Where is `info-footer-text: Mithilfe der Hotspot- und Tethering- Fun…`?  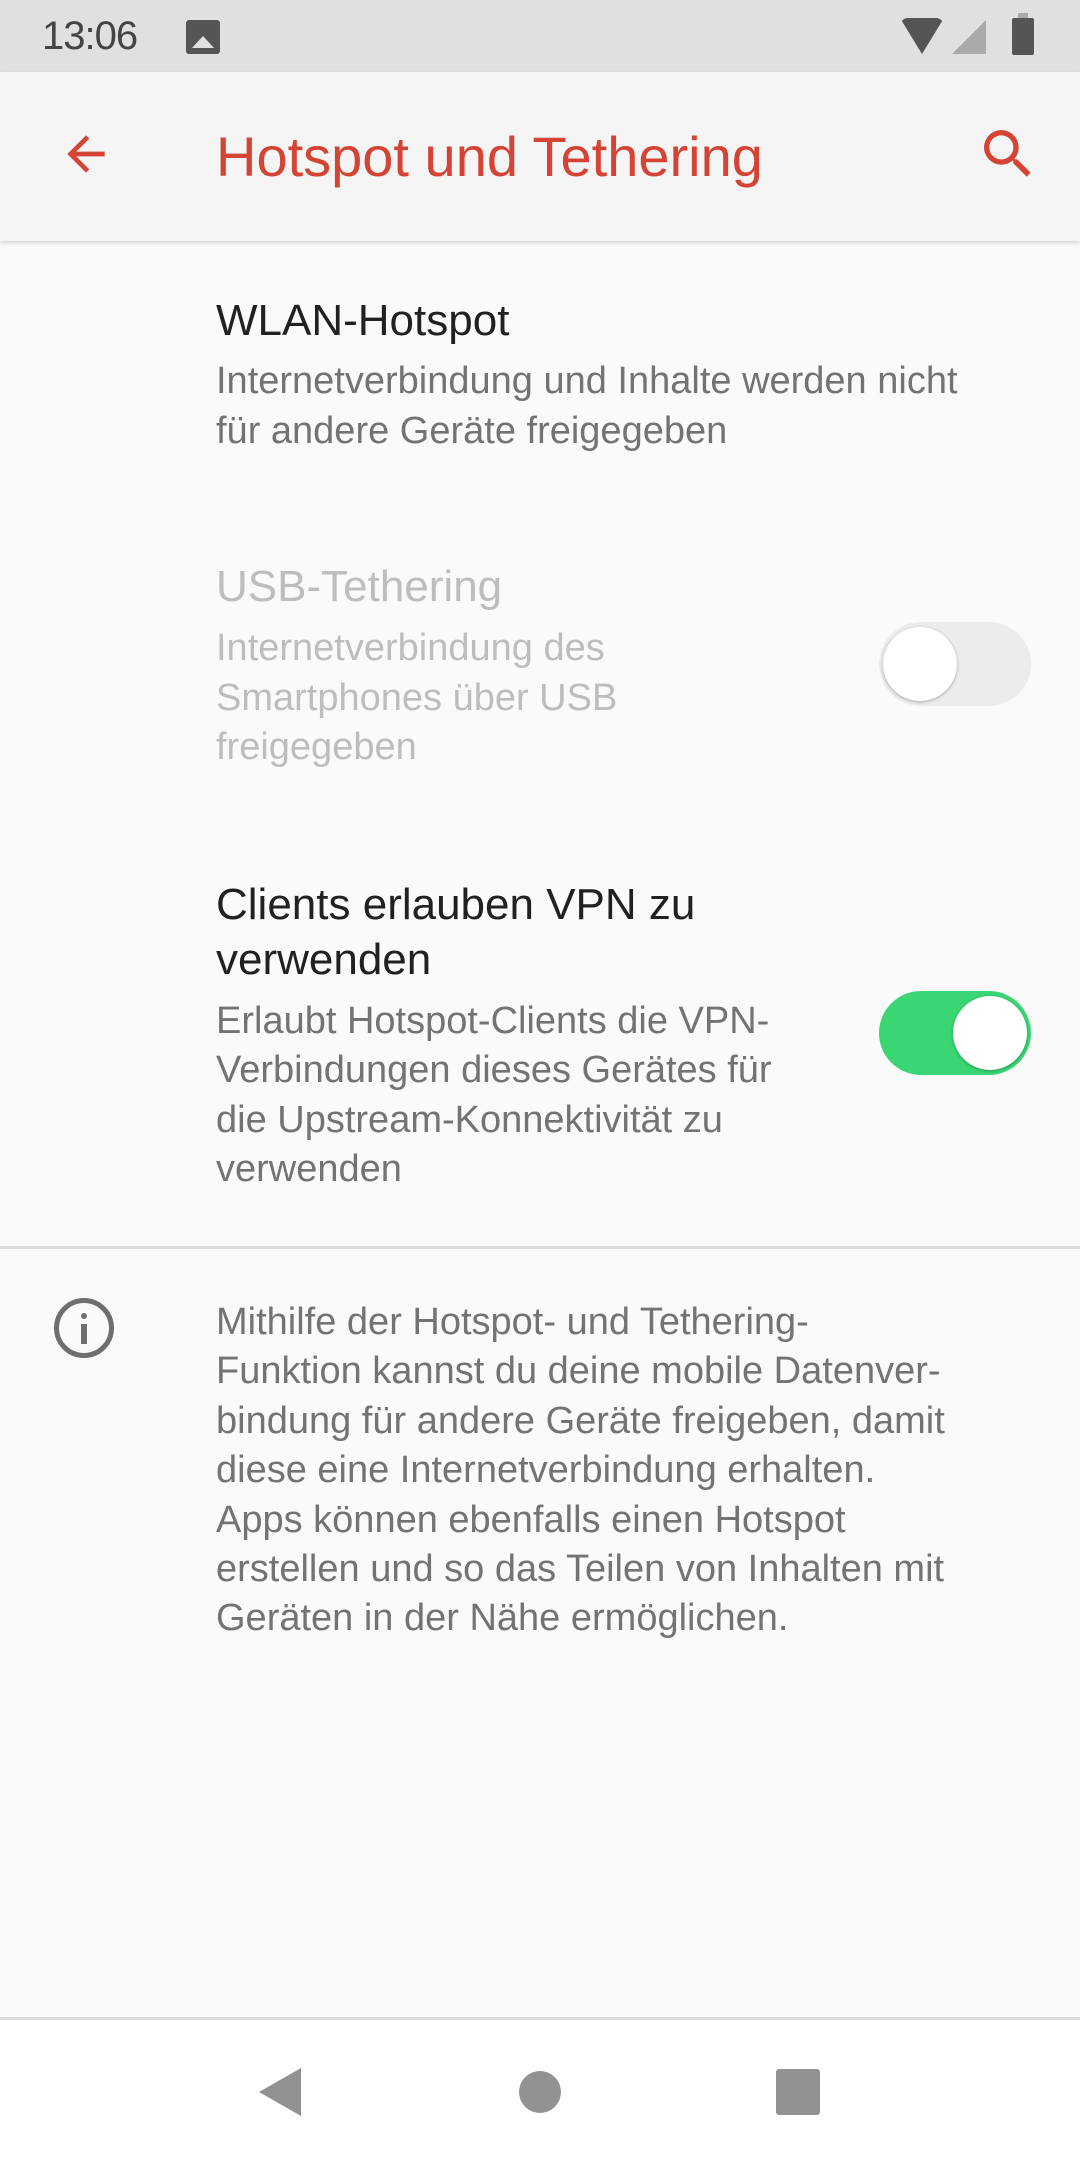
info-footer-text: Mithilfe der Hotspot- und Tethering- Fun… is located at coordinates (631, 1471).